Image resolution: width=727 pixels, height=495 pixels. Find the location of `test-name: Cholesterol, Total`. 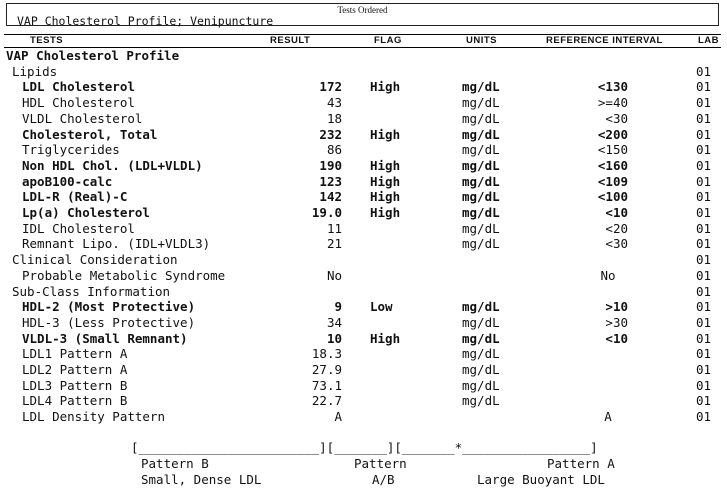

test-name: Cholesterol, Total is located at coordinates (90, 134).